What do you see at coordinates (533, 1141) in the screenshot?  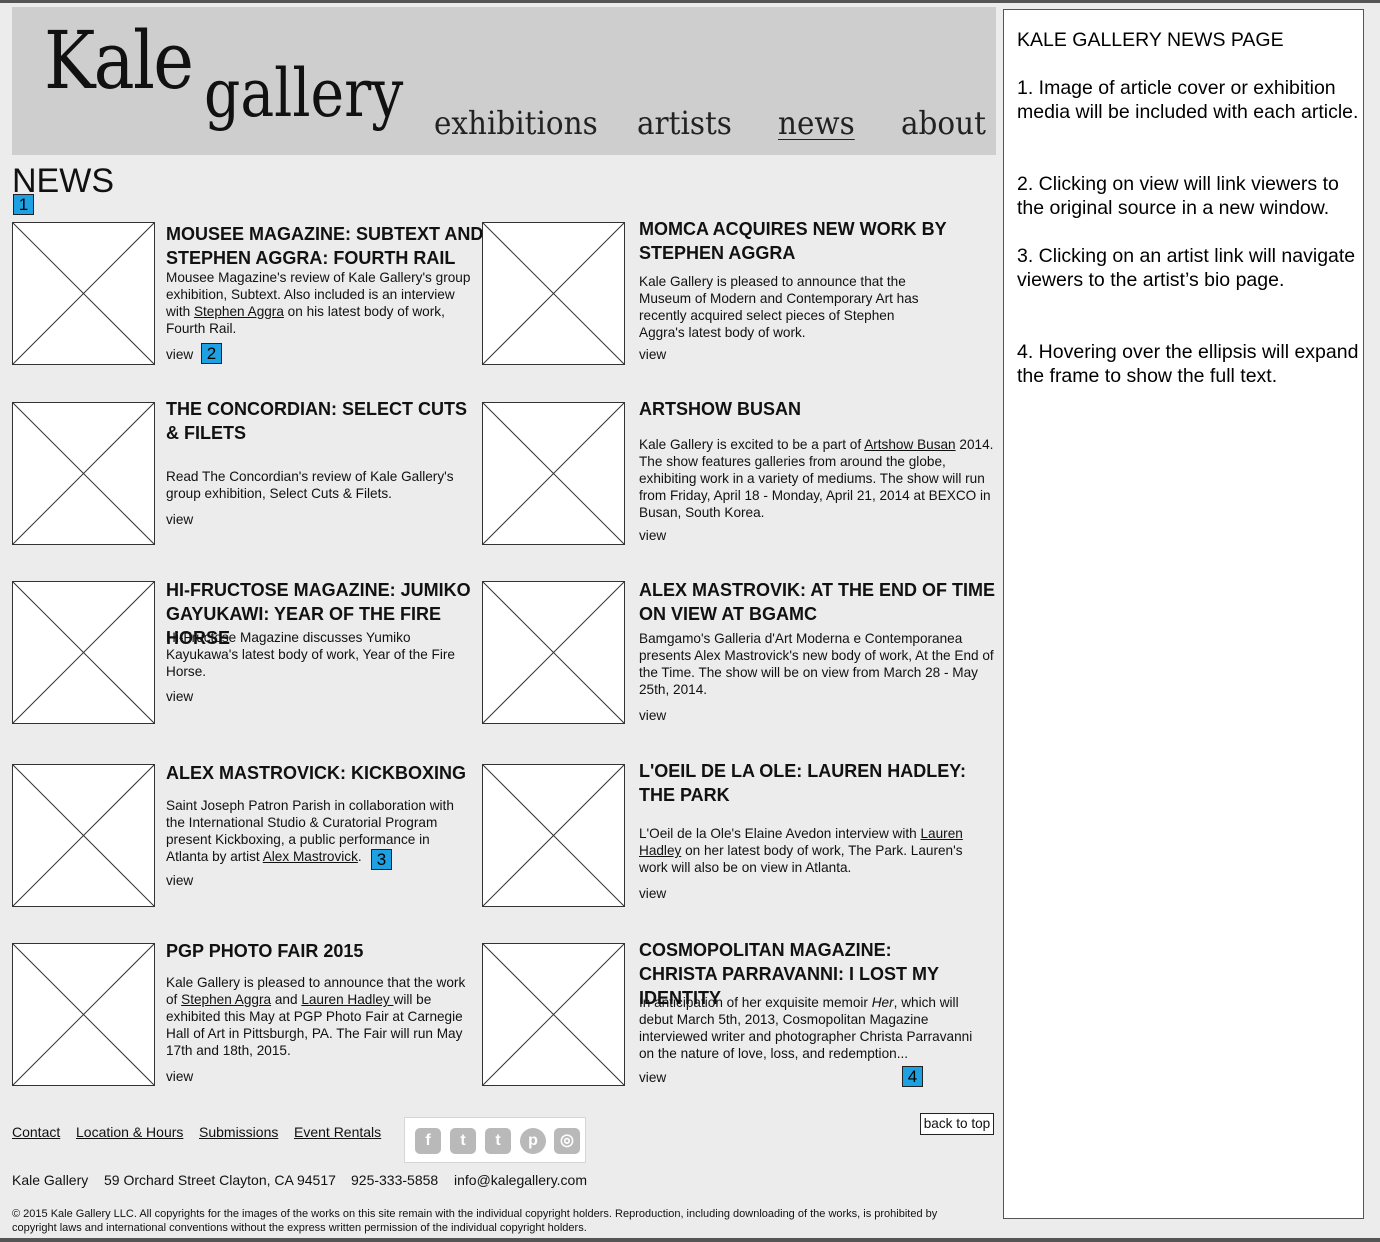 I see `pinterest-icon: p` at bounding box center [533, 1141].